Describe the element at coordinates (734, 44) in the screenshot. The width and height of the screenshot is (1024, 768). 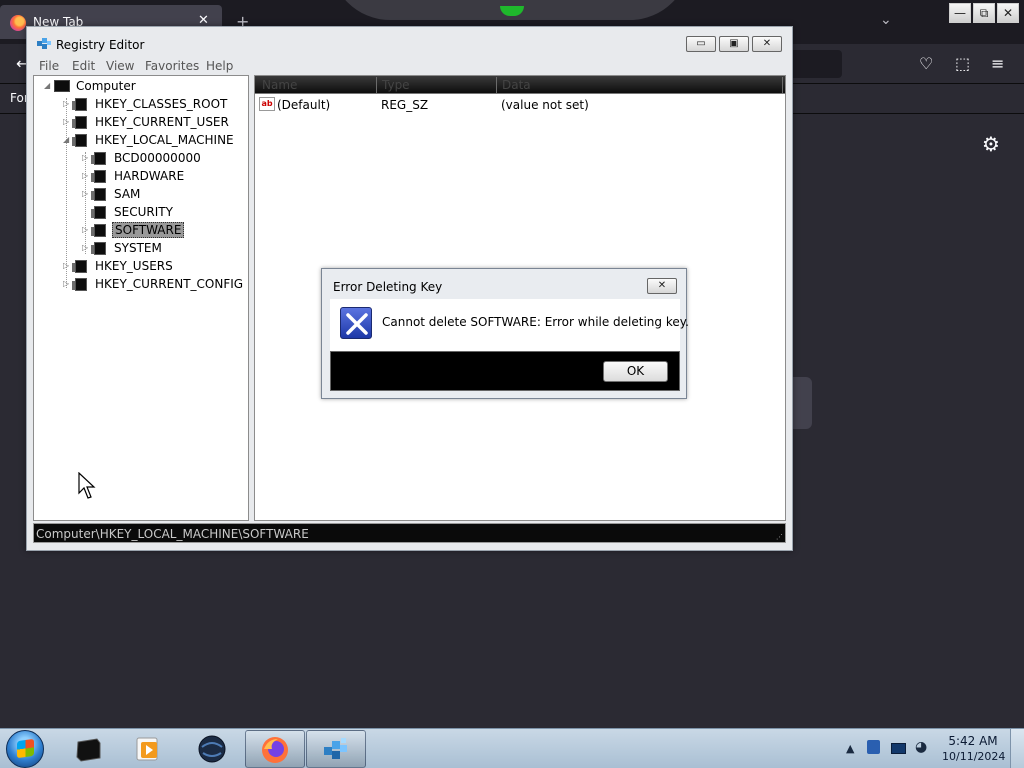
I see `maximize-button: ▣` at that location.